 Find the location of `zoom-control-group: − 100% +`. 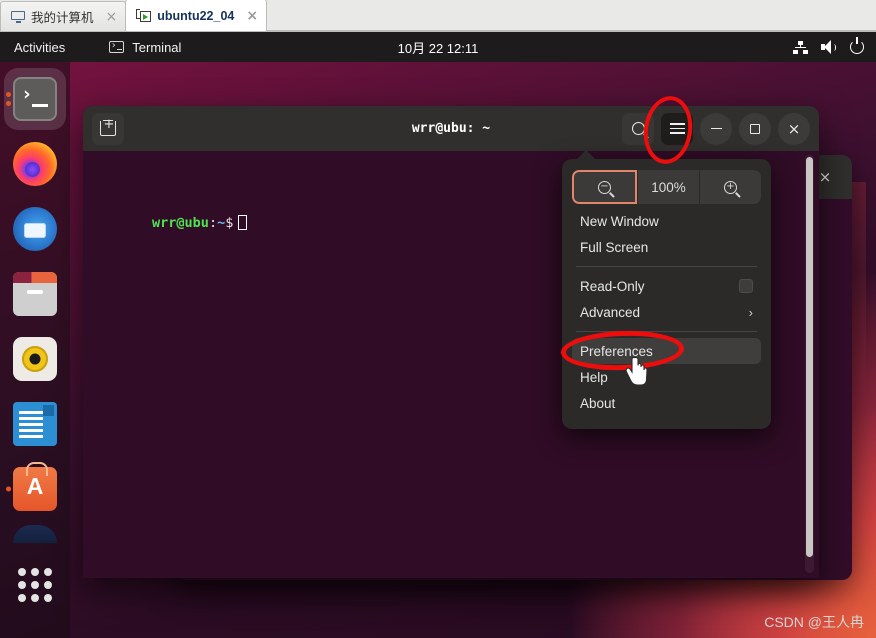

zoom-control-group: − 100% + is located at coordinates (666, 187).